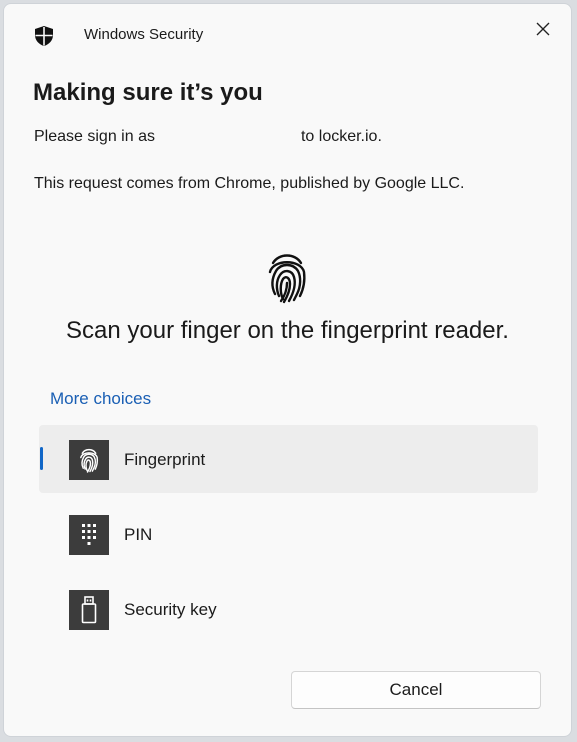 The height and width of the screenshot is (742, 577). I want to click on signin-message: Please sign in as to locker.io., so click(208, 137).